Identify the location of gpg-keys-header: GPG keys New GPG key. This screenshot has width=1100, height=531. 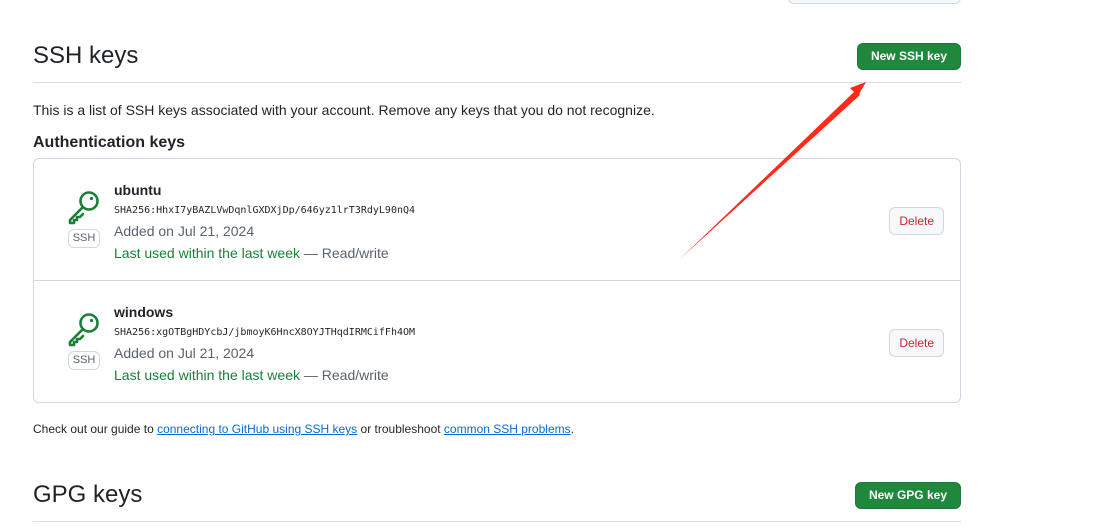
(497, 499).